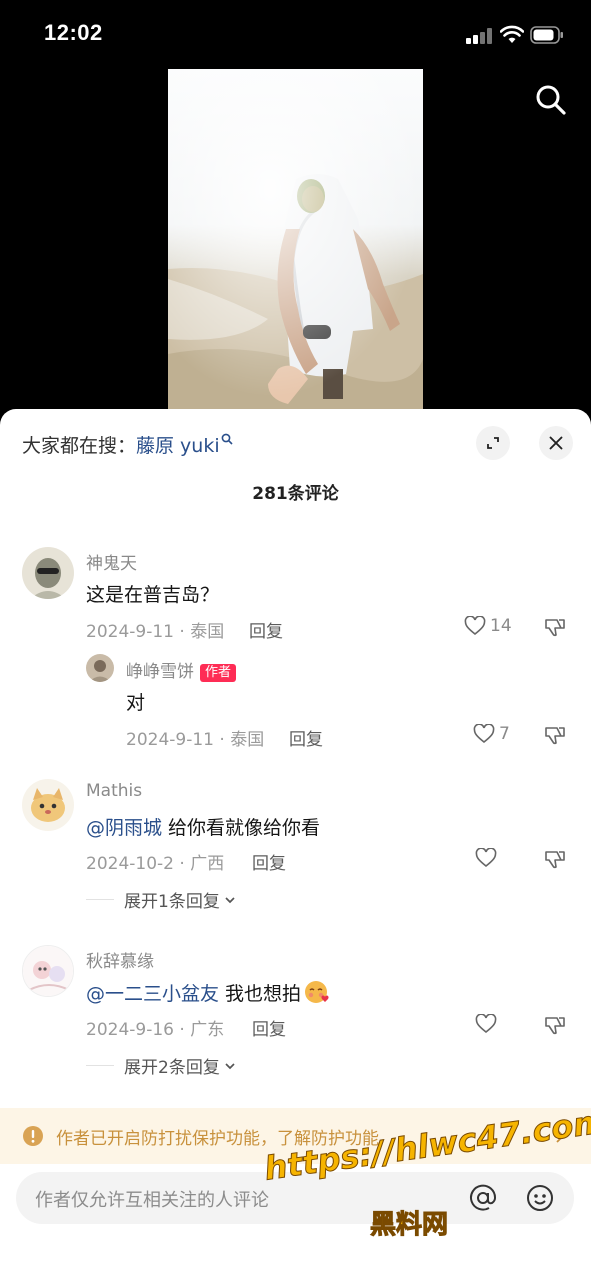 The height and width of the screenshot is (1280, 591). Describe the element at coordinates (152, 994) in the screenshot. I see `mention-link: @一二三小盆友` at that location.